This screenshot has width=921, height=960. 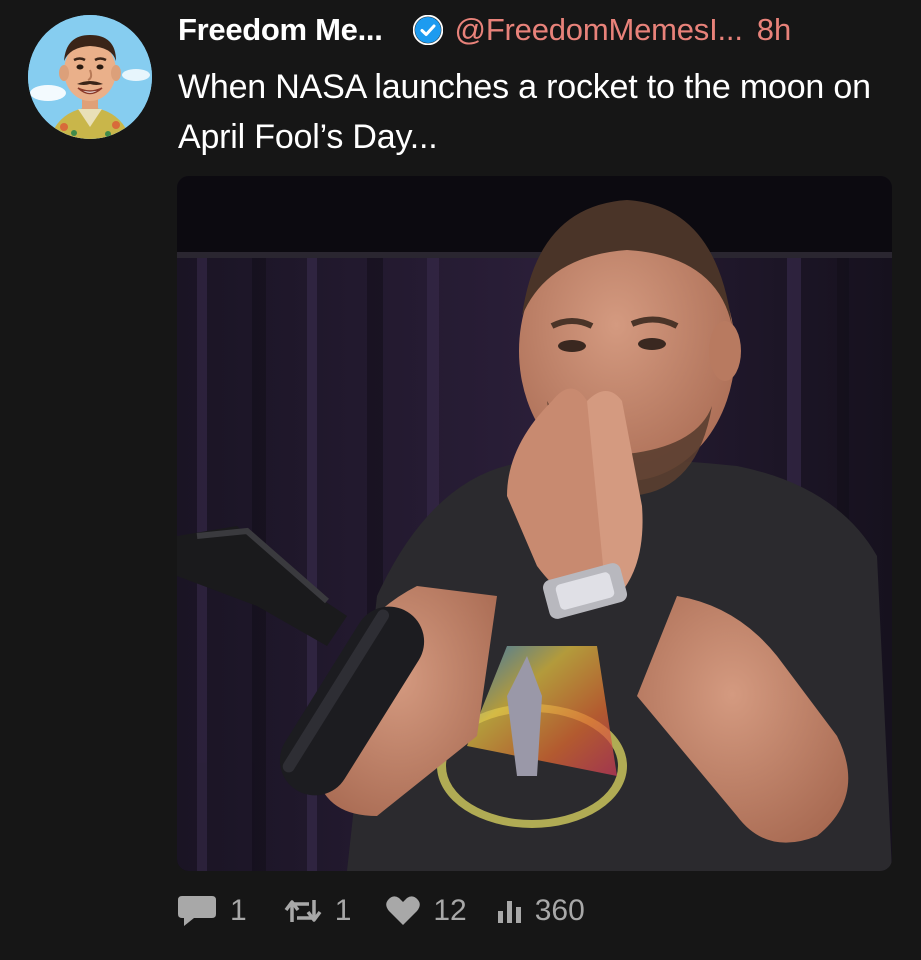 I want to click on tweet-actions: 1 1 12 360, so click(x=380, y=911).